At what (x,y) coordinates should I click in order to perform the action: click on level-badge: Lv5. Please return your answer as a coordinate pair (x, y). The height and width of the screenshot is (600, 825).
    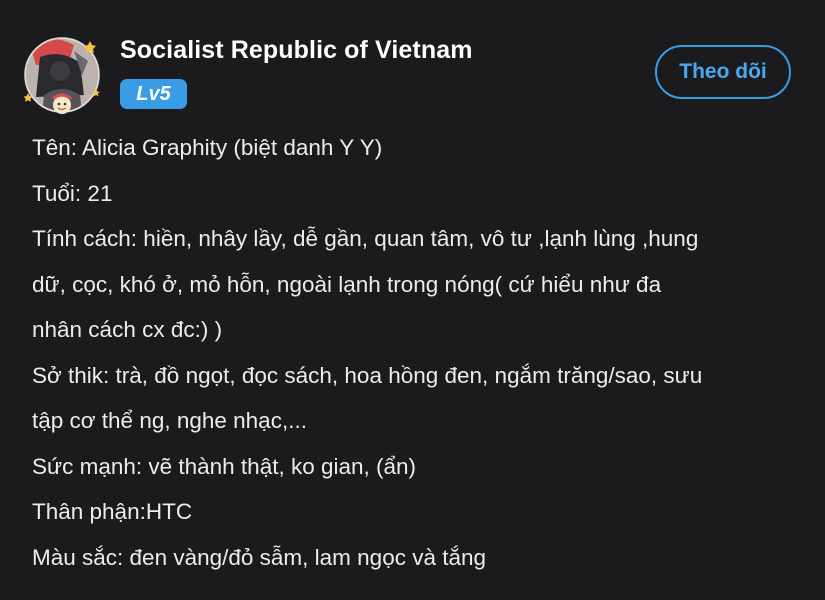
    Looking at the image, I should click on (153, 94).